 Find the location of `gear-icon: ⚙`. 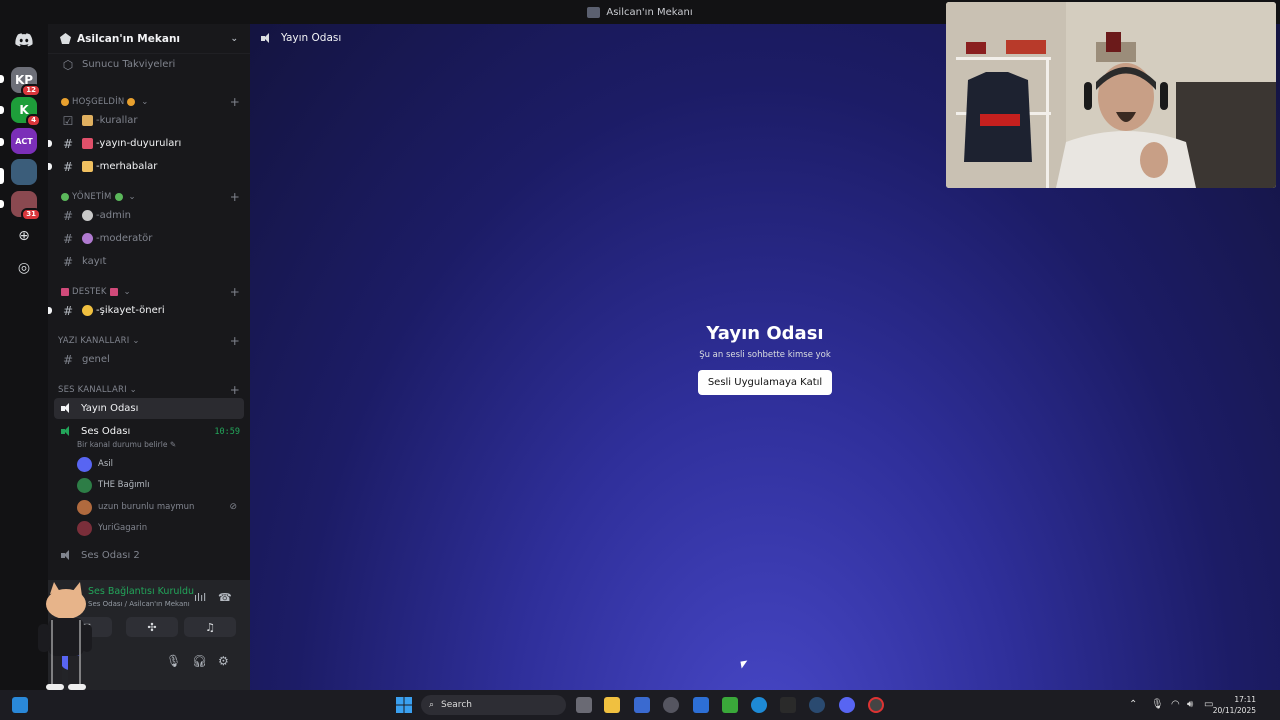

gear-icon: ⚙ is located at coordinates (223, 661).